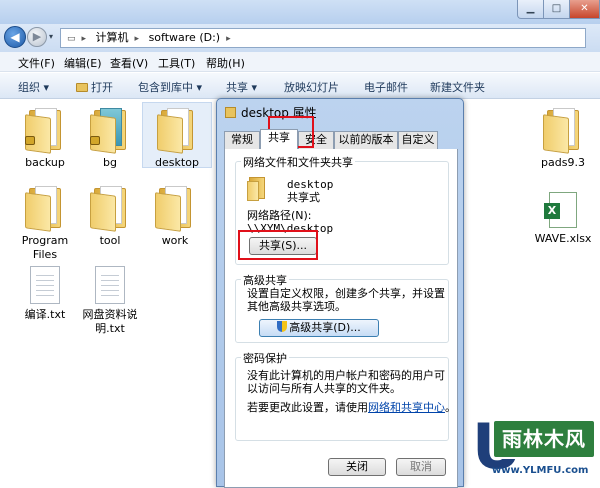  I want to click on folder-tool: tool, so click(110, 217).